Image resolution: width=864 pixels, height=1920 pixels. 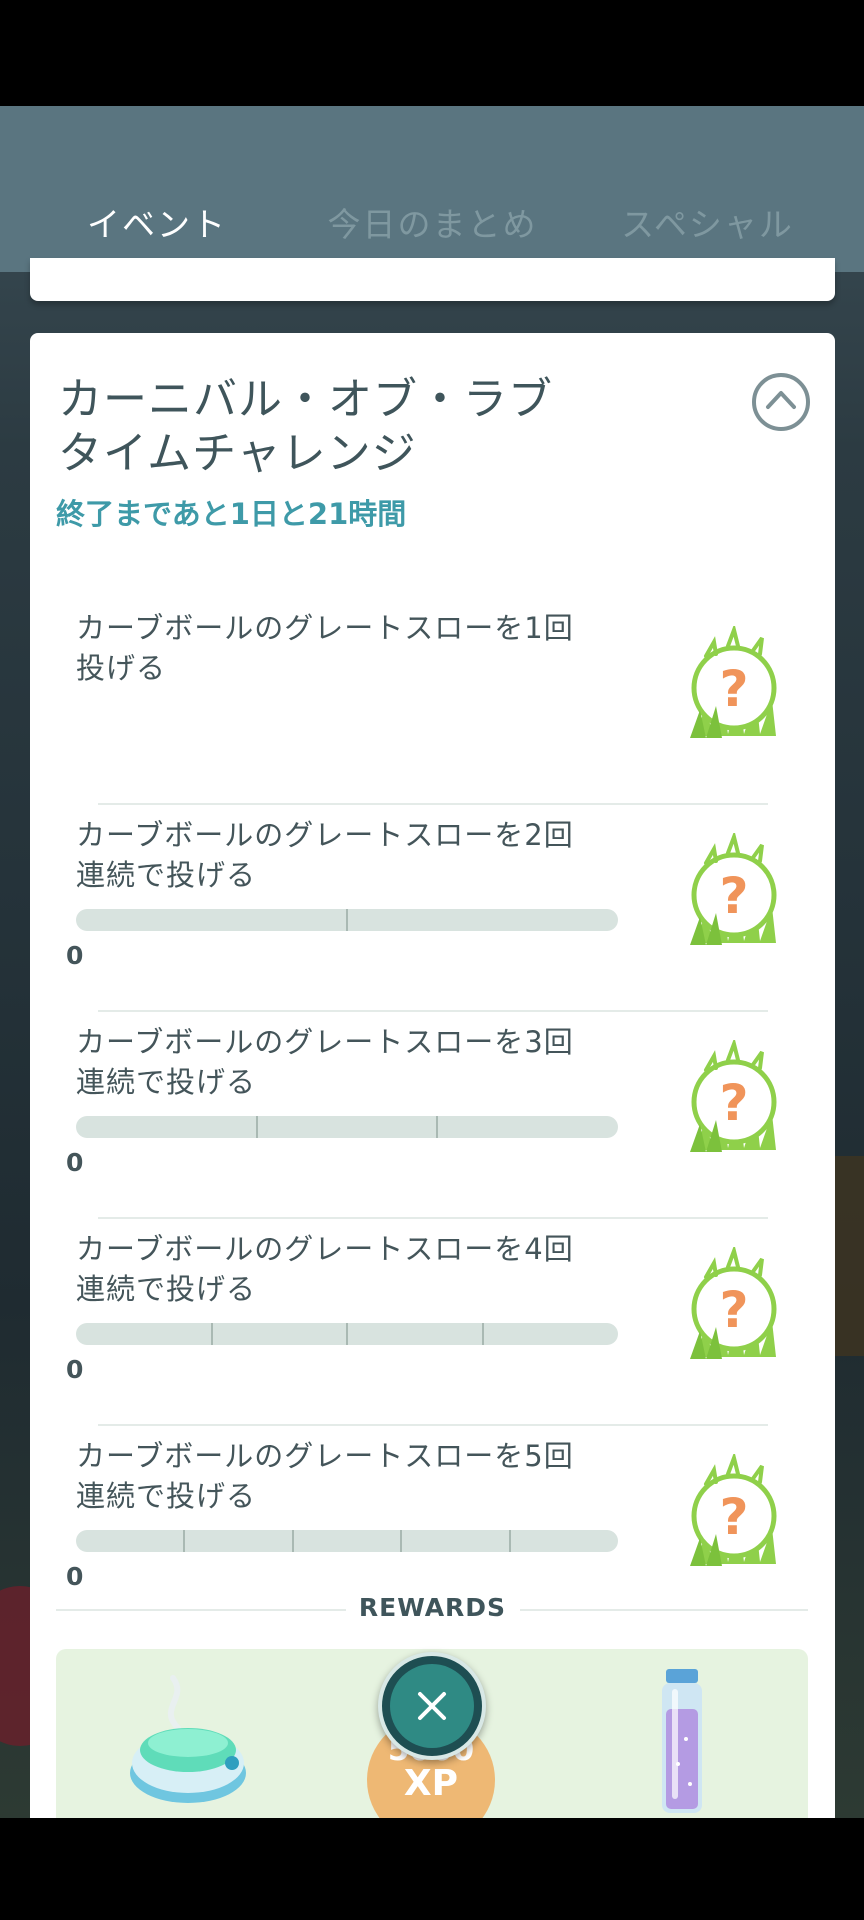 I want to click on task-description-line1: カーブボールのグレートスローを4回, so click(x=325, y=1249).